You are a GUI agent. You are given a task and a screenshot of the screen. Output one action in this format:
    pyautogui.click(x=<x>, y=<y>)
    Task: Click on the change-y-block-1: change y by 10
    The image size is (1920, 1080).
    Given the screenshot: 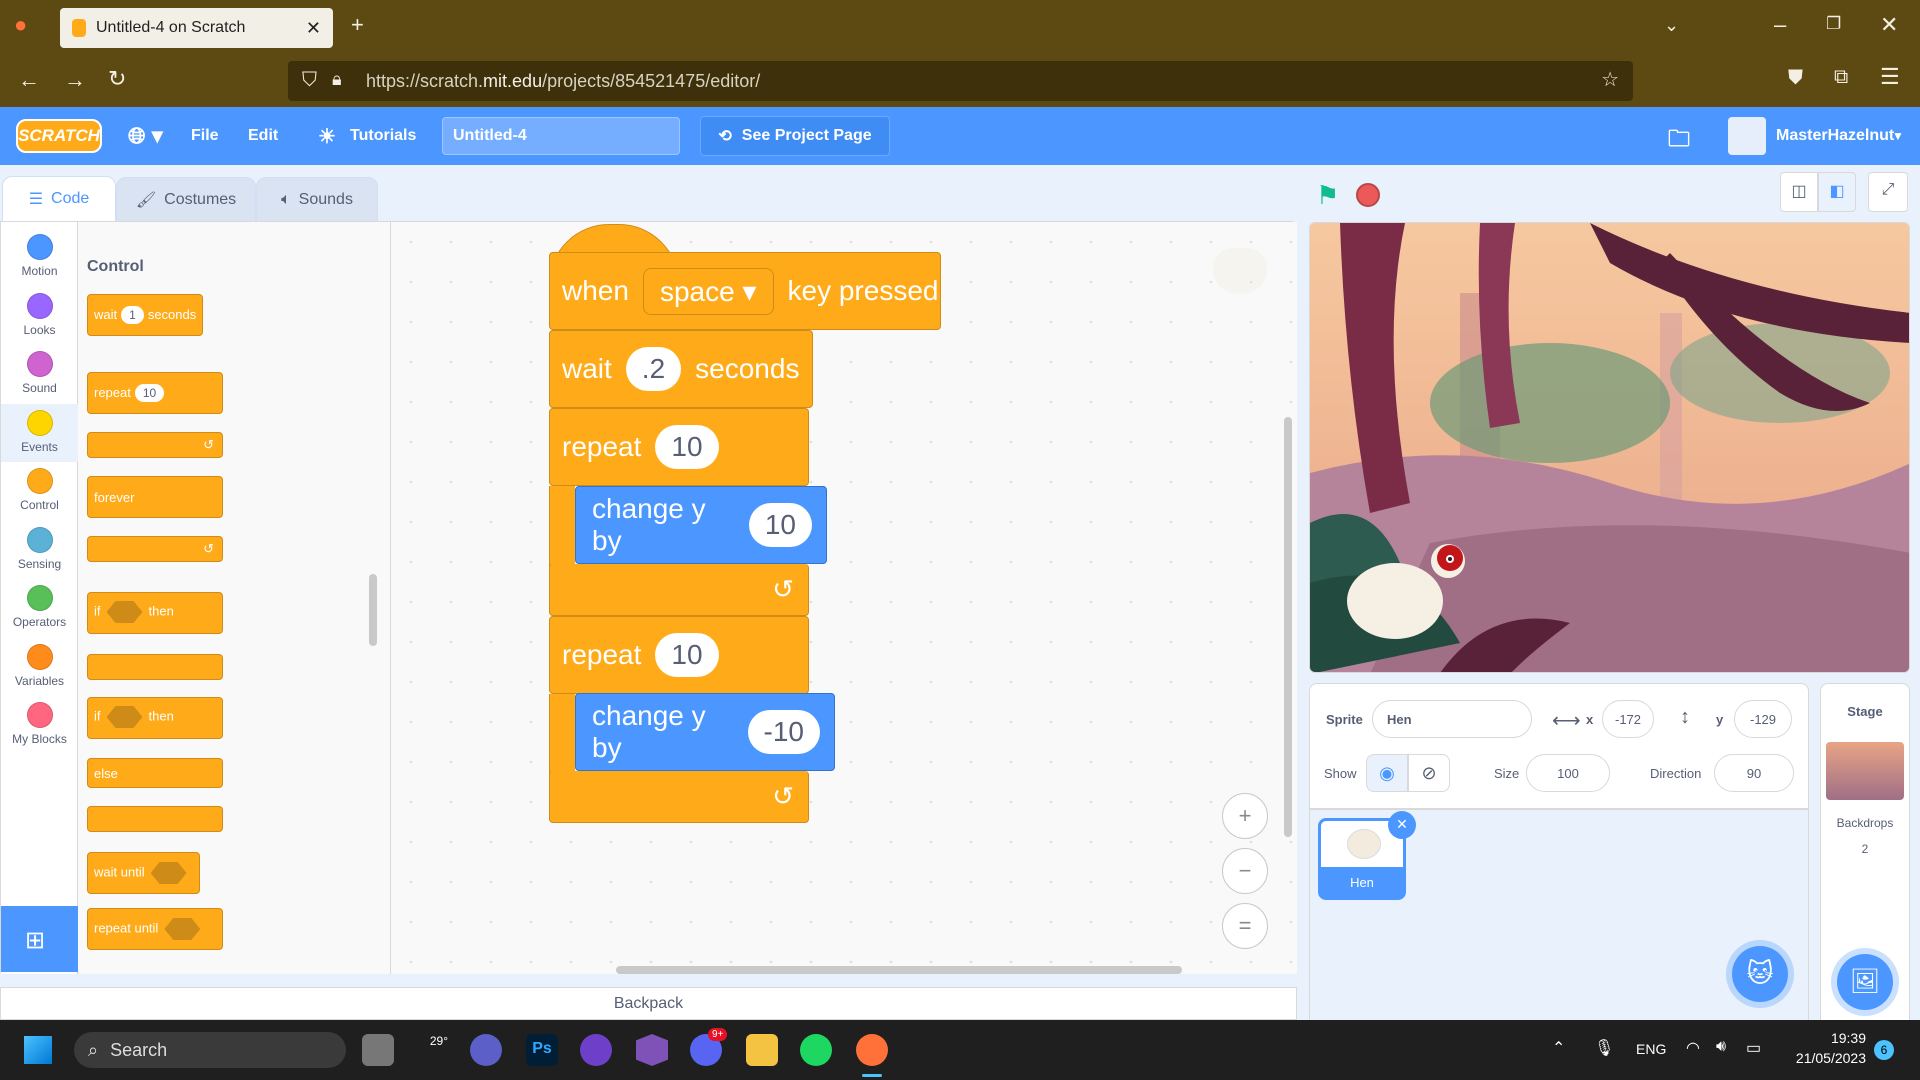 What is the action you would take?
    pyautogui.click(x=701, y=525)
    